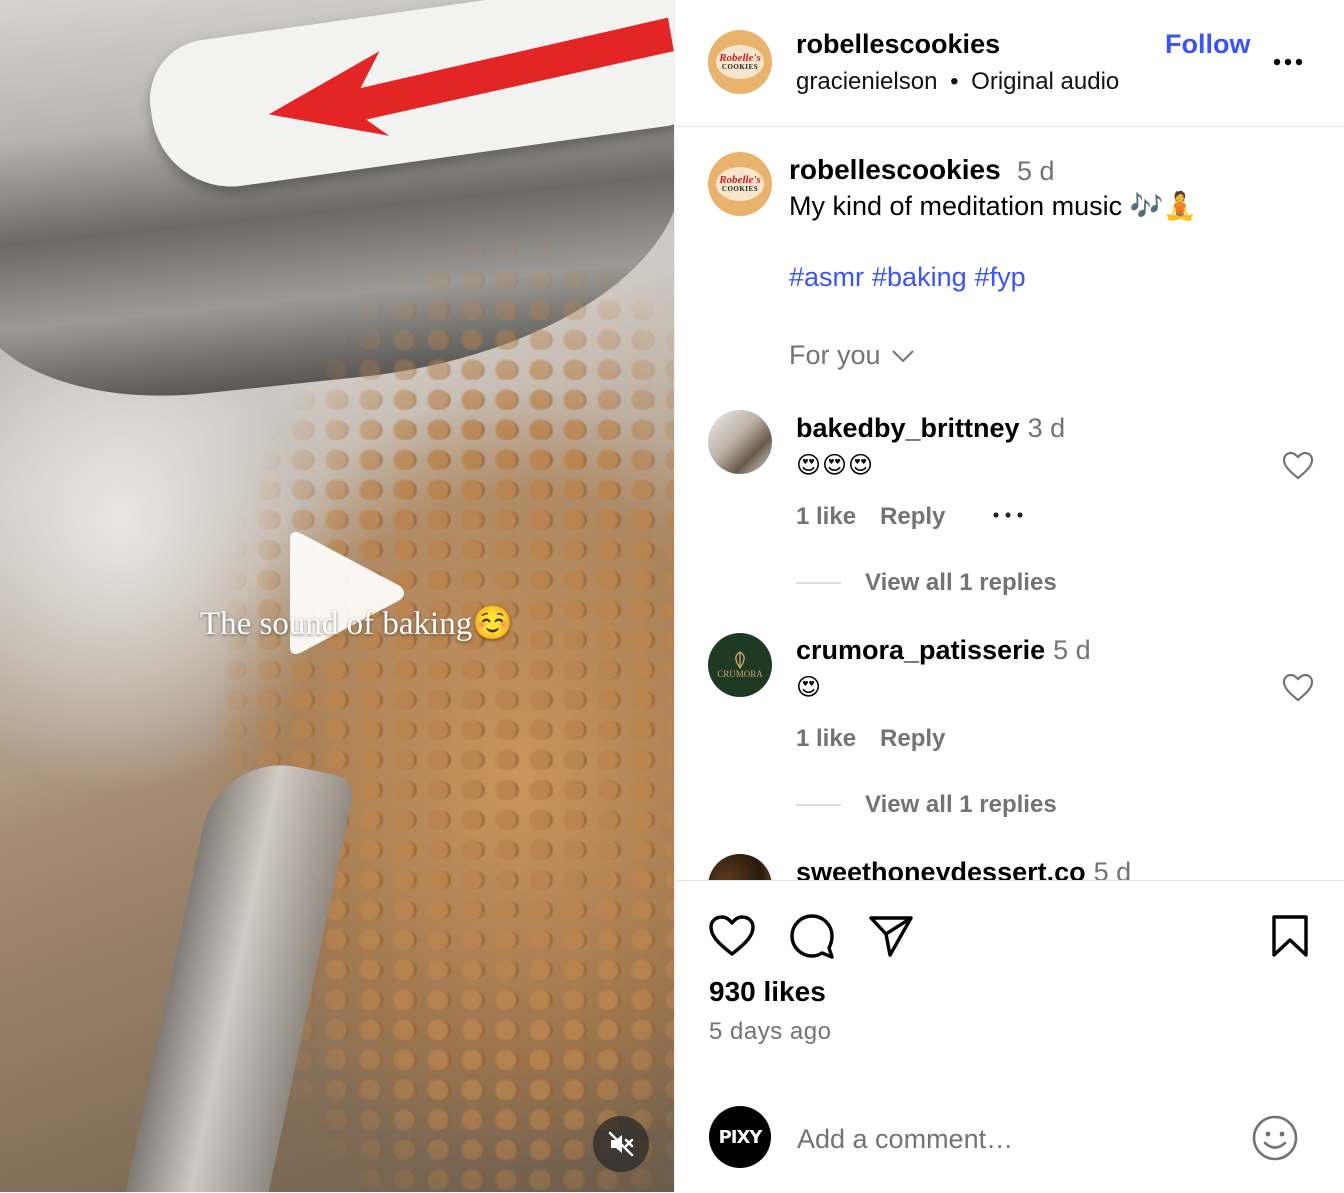  I want to click on emoji-picker-icon, so click(1275, 1138).